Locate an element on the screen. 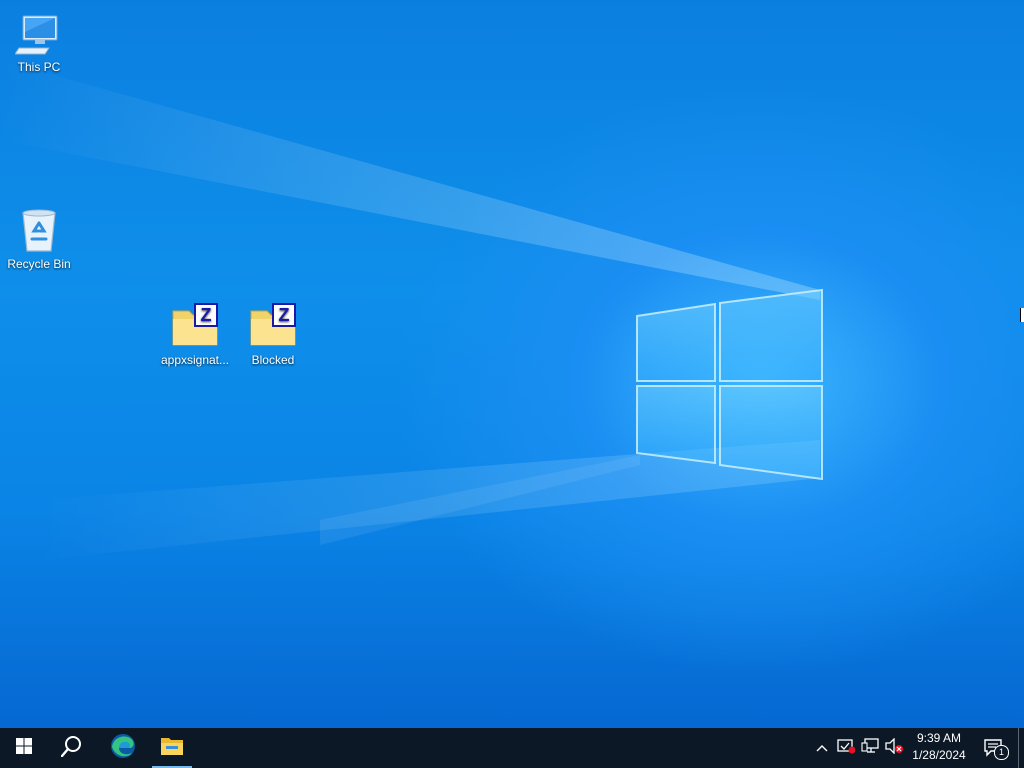 Image resolution: width=1024 pixels, height=768 pixels. notification-count-badge: 1 is located at coordinates (1001, 752).